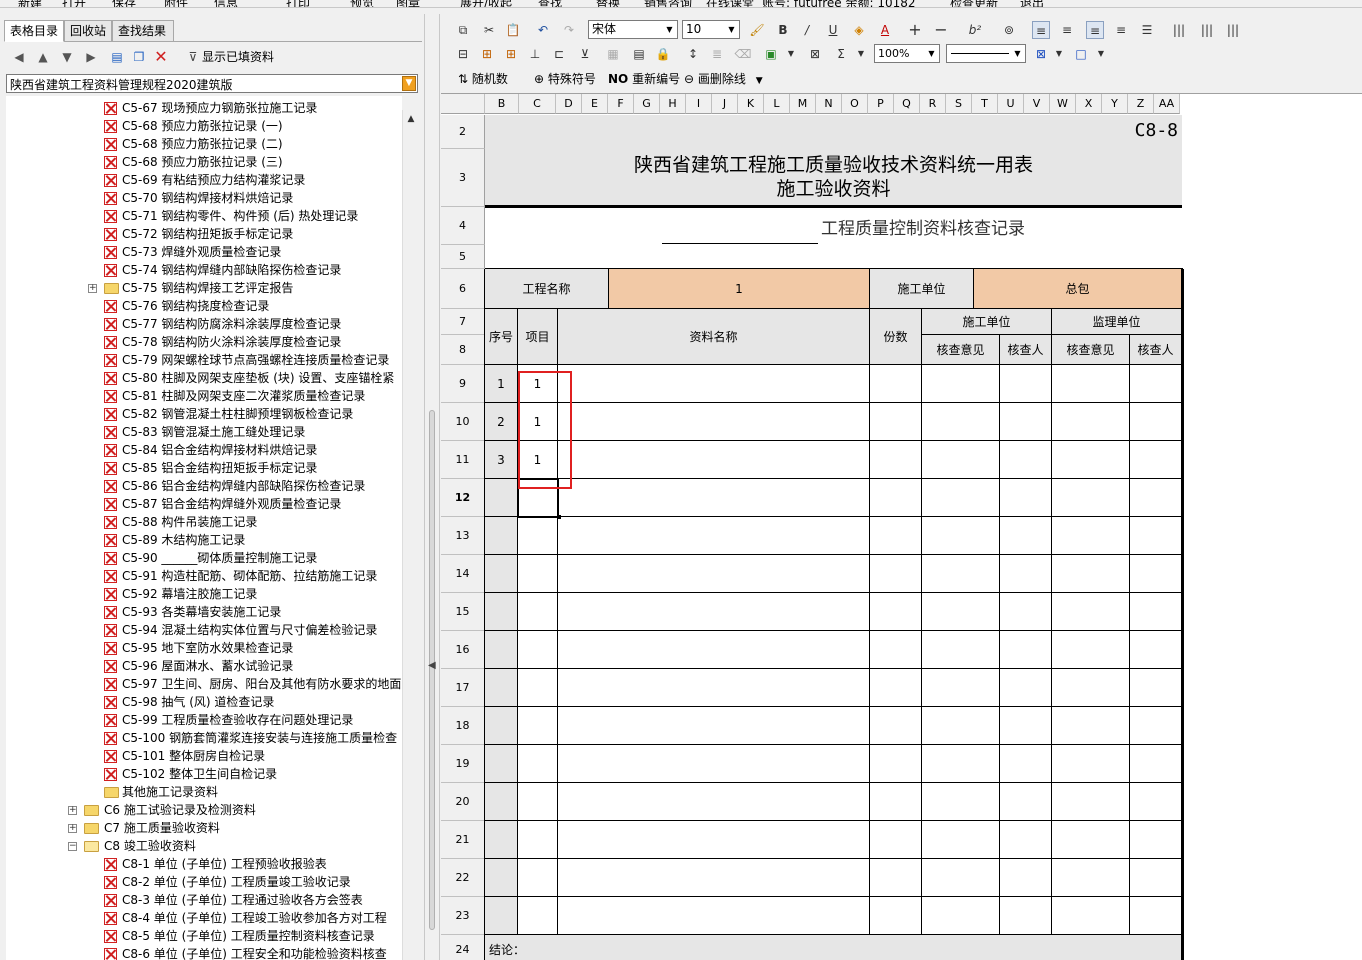  Describe the element at coordinates (501, 460) in the screenshot. I see `seq-cell: 3` at that location.